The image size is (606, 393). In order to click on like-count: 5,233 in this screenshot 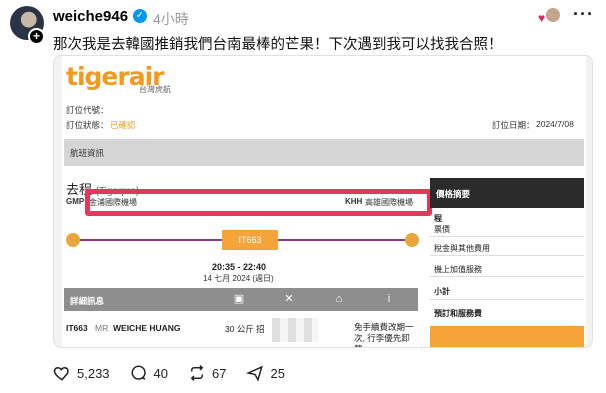, I will do `click(93, 373)`.